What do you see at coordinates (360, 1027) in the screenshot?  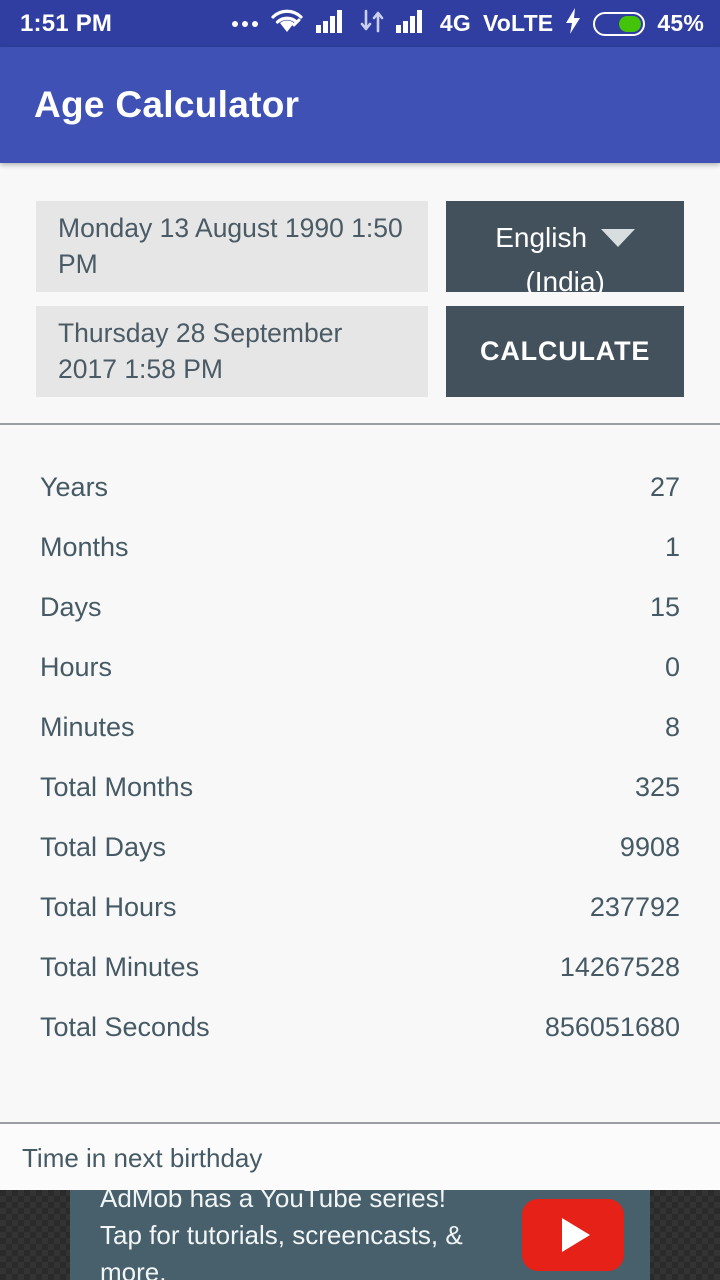 I see `result-row: Total Seconds 856051680` at bounding box center [360, 1027].